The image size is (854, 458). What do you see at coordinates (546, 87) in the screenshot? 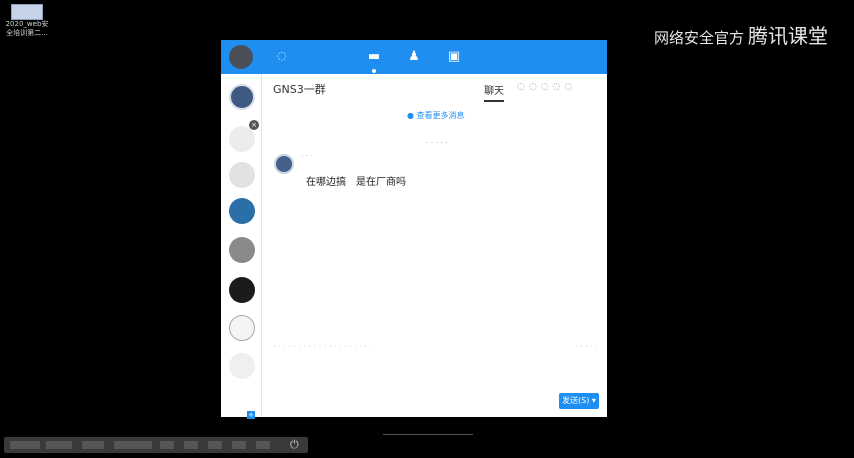
I see `chat-tool-icons: ◌◌◌◌◌` at bounding box center [546, 87].